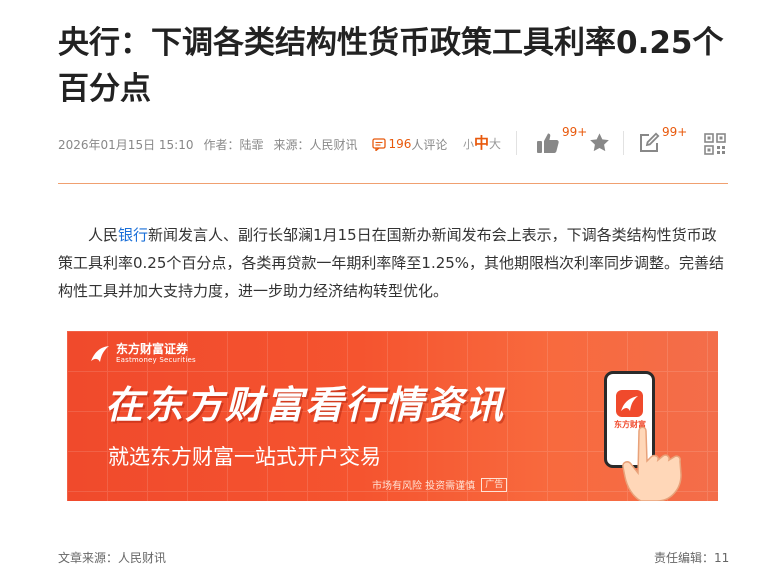 The height and width of the screenshot is (573, 774). Describe the element at coordinates (100, 354) in the screenshot. I see `eastmoney-logo-icon` at that location.